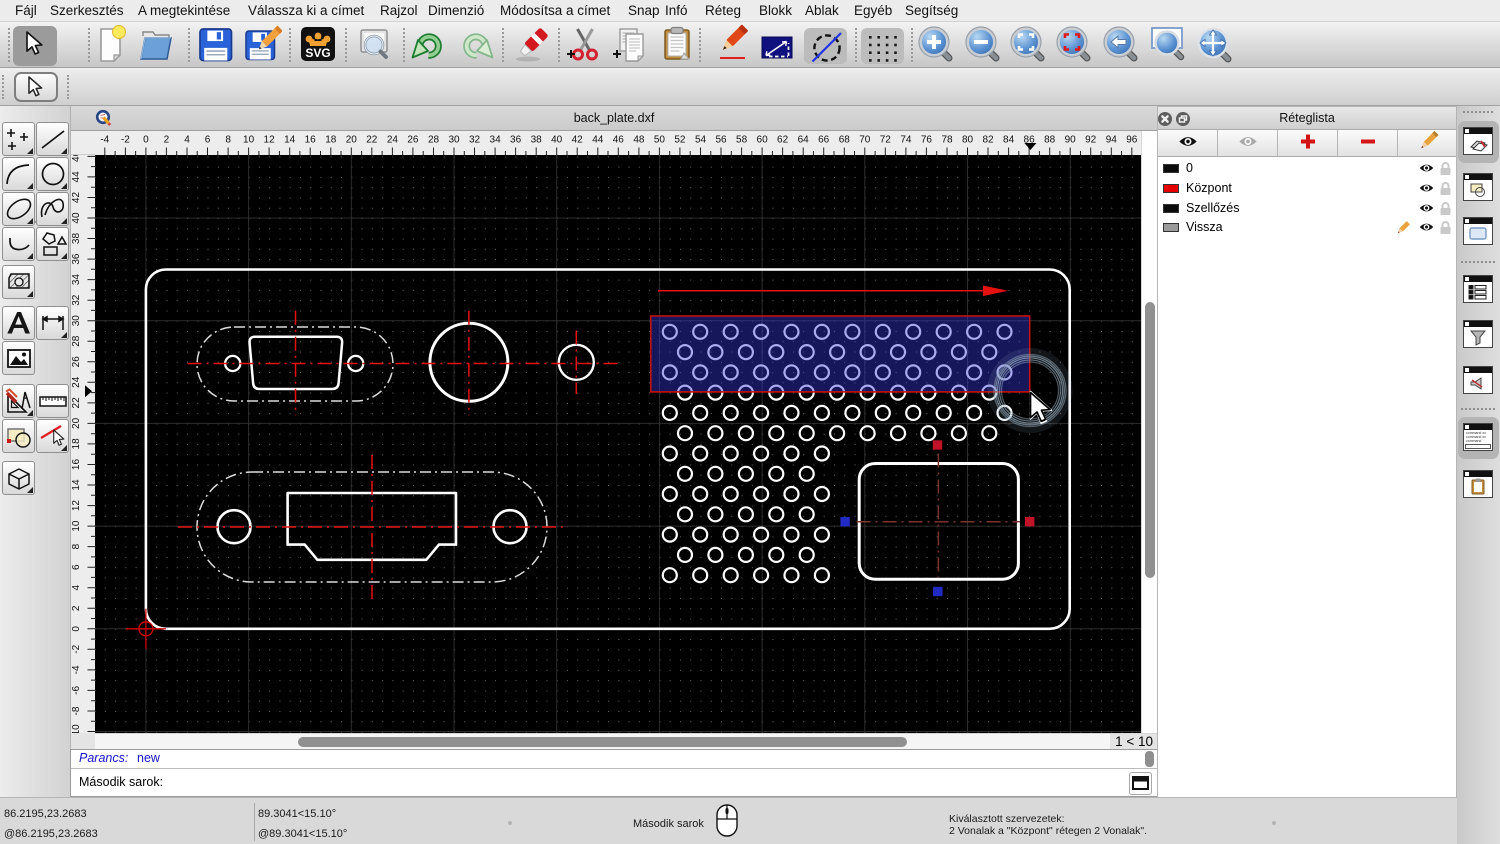 This screenshot has height=844, width=1500. What do you see at coordinates (968, 140) in the screenshot?
I see `svg-text: 80` at bounding box center [968, 140].